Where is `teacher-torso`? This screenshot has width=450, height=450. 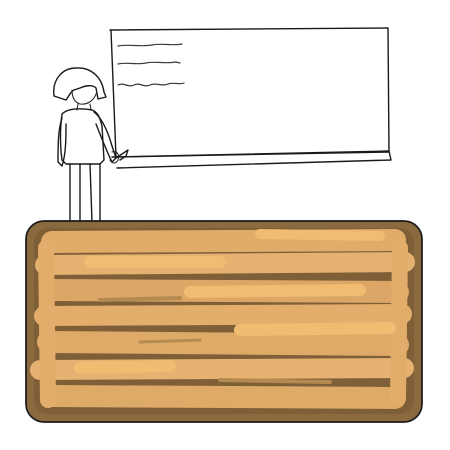
teacher-torso is located at coordinates (82, 136).